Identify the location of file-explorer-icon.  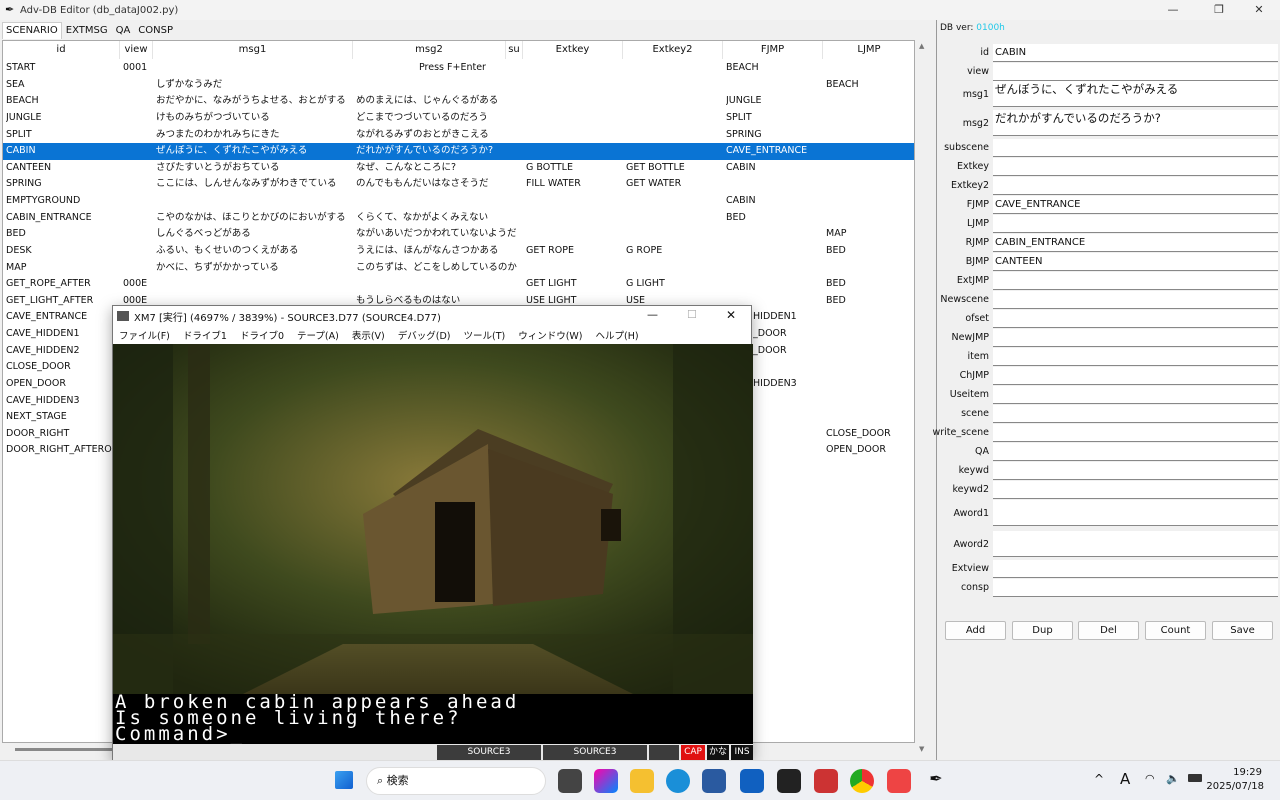
(642, 781).